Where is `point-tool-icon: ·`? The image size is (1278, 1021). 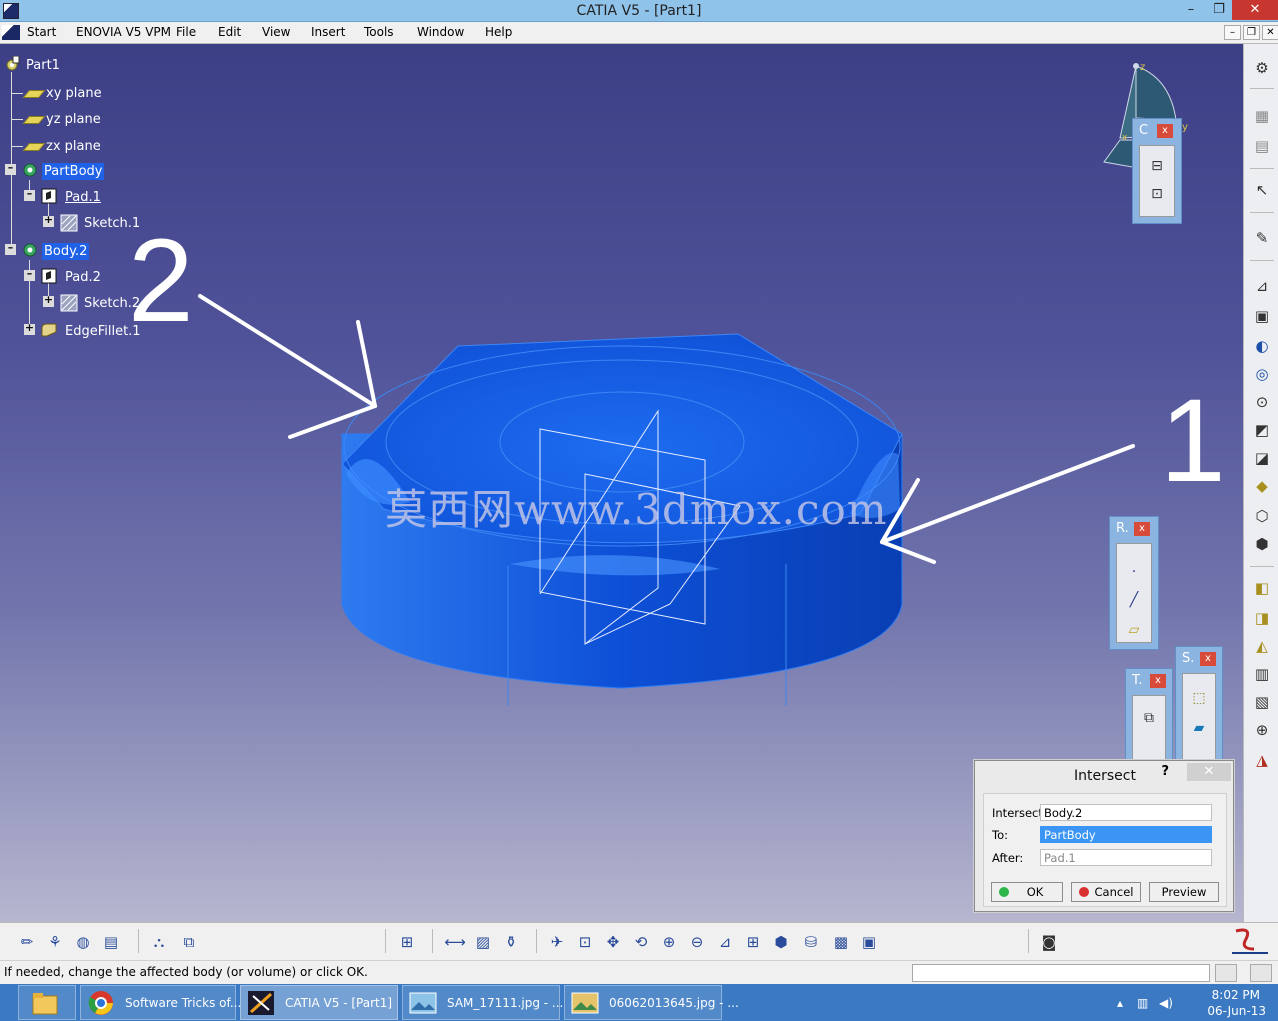 point-tool-icon: · is located at coordinates (1134, 572).